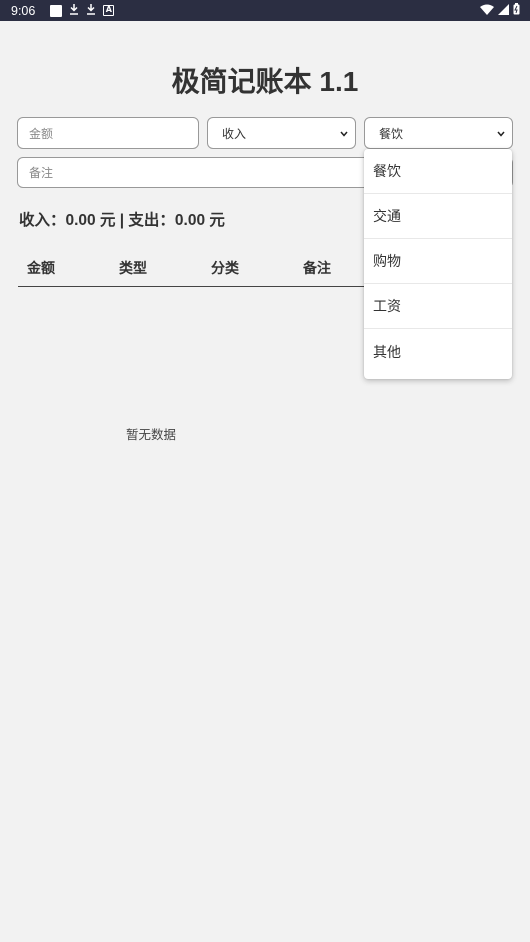 This screenshot has height=942, width=530. I want to click on amount-placeholder: 金额, so click(41, 133).